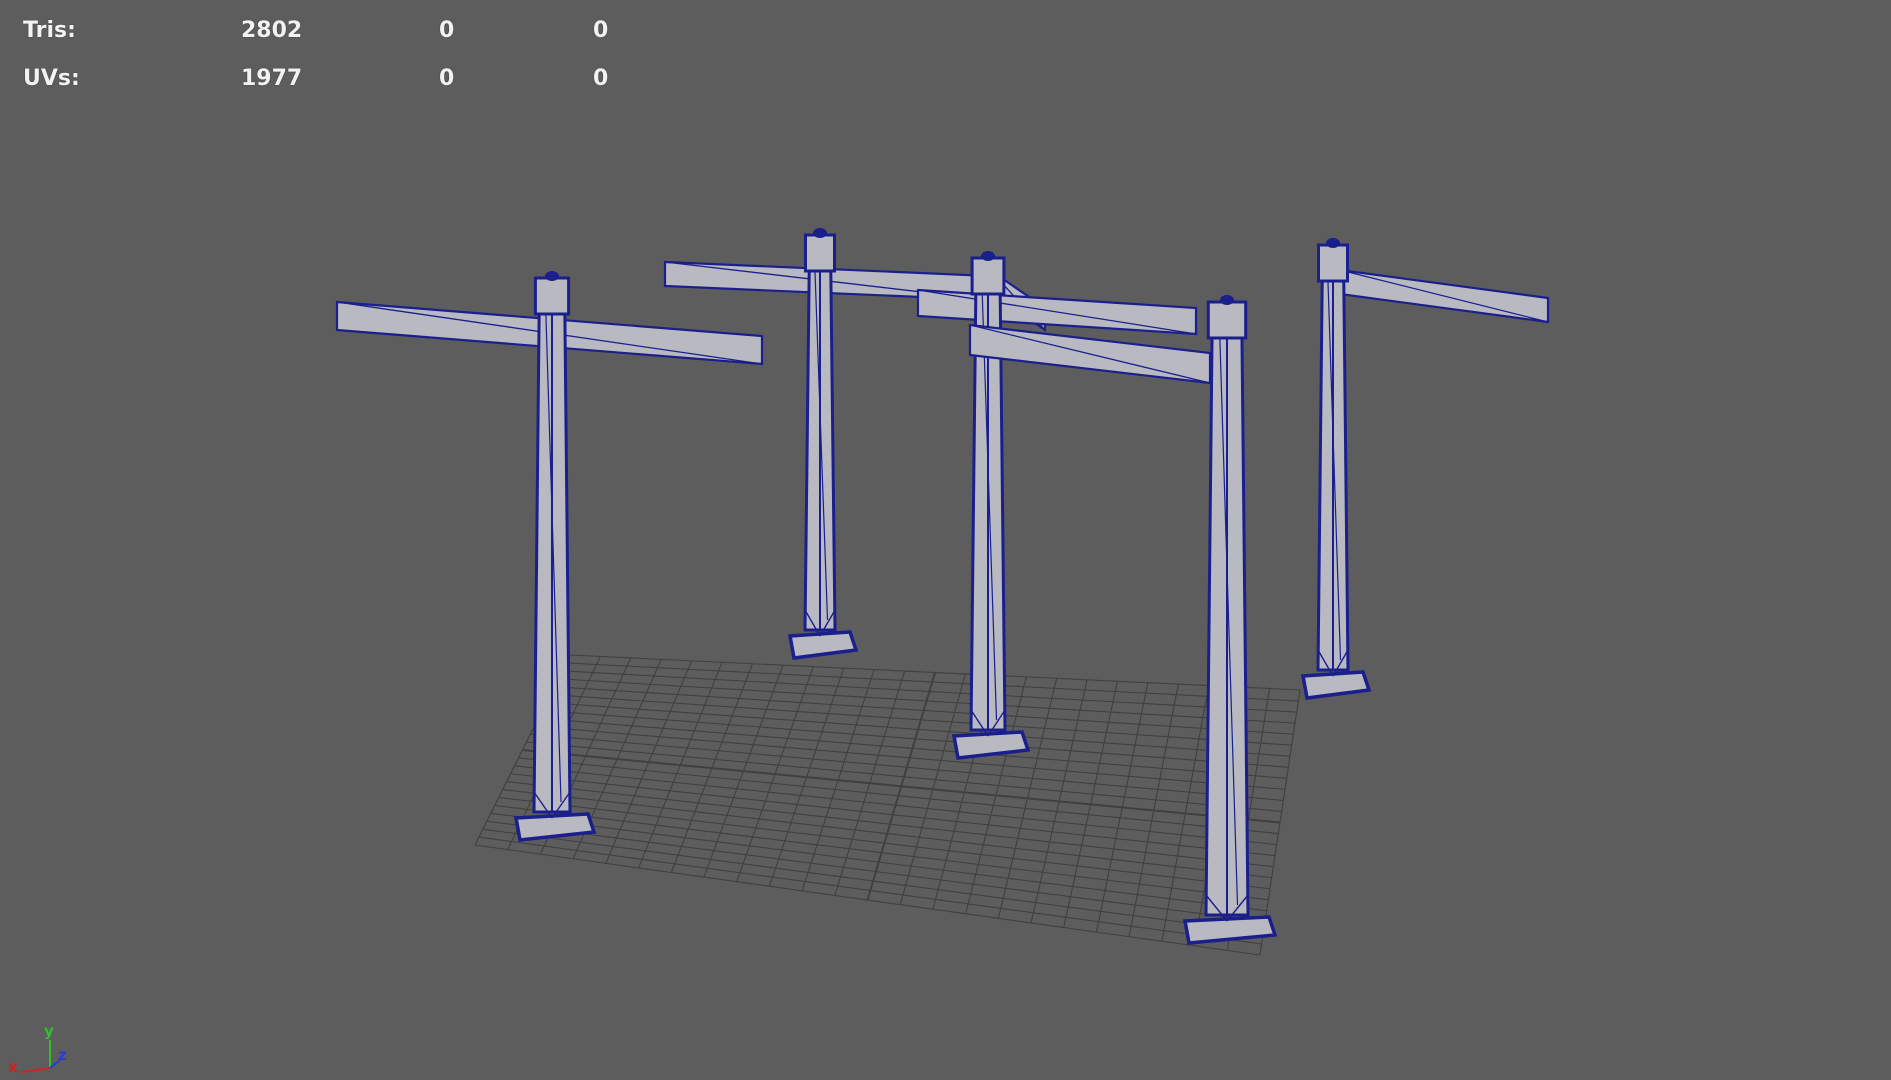 The image size is (1891, 1080). I want to click on axis-gizmo: y x z, so click(37, 1049).